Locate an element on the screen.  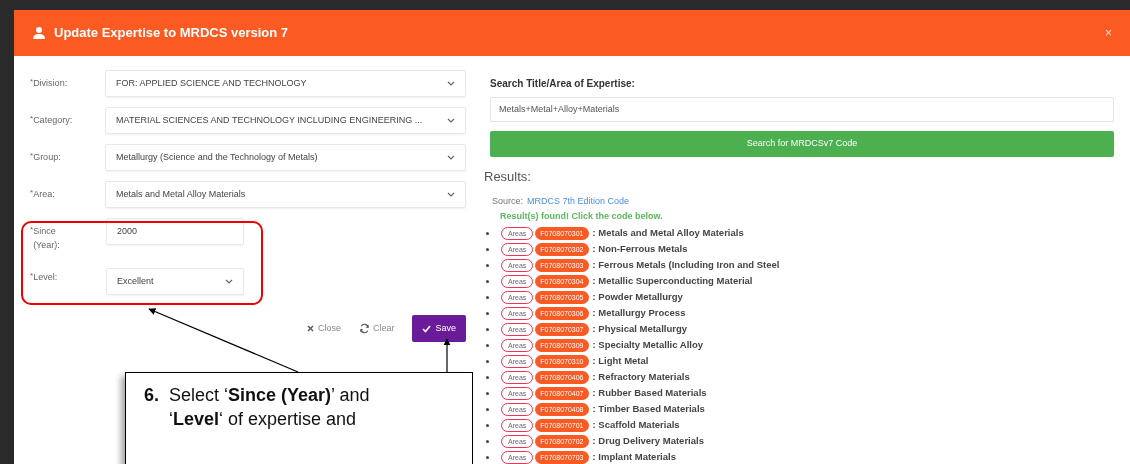
field-label: Division: is located at coordinates (51, 83).